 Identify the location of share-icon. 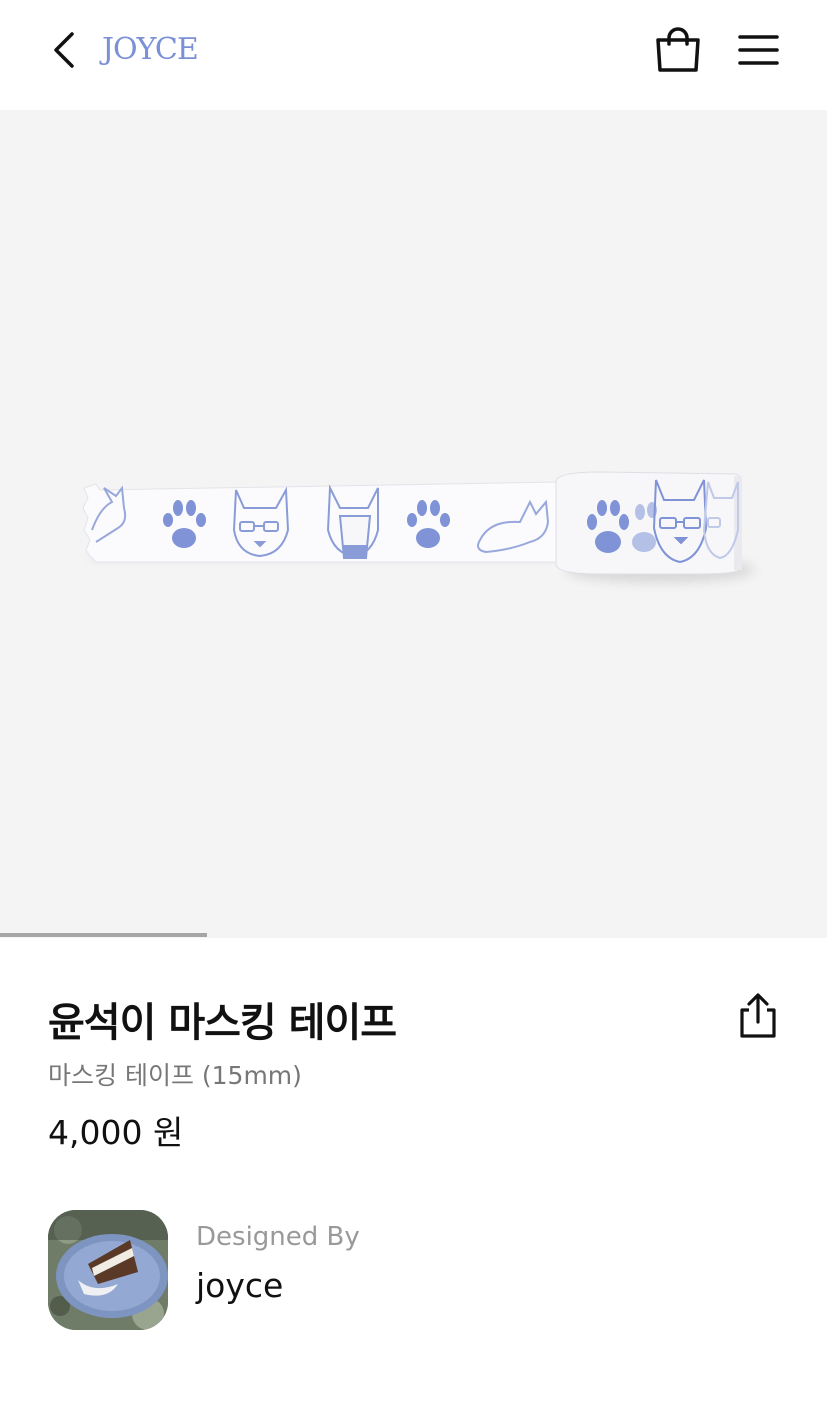
(758, 1015).